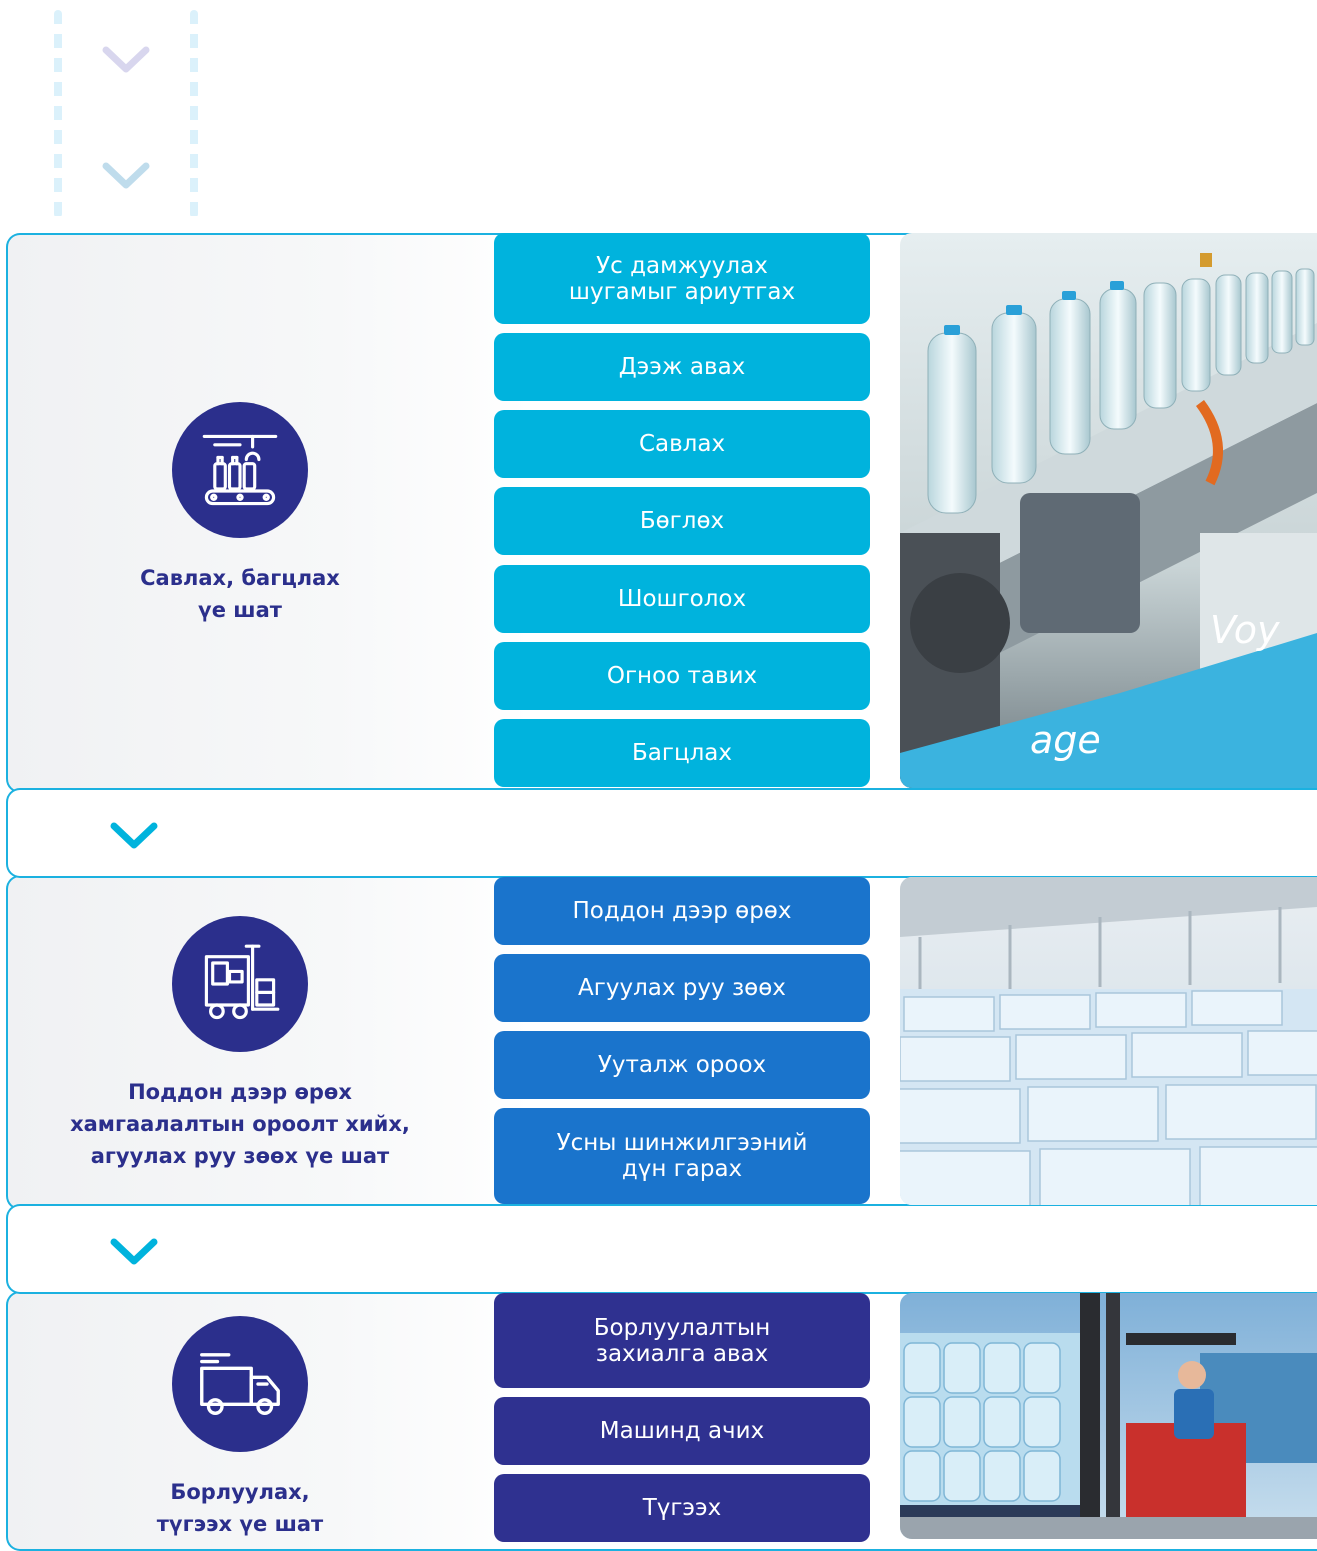 The height and width of the screenshot is (1551, 1317). I want to click on step-box: Бөглөх, so click(682, 521).